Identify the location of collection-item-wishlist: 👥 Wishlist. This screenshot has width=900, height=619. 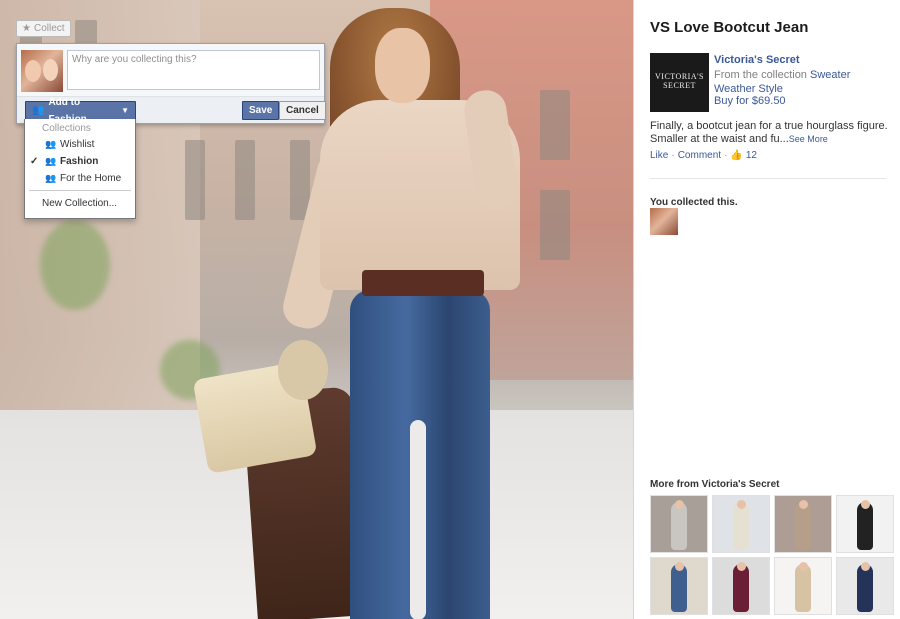
(80, 144).